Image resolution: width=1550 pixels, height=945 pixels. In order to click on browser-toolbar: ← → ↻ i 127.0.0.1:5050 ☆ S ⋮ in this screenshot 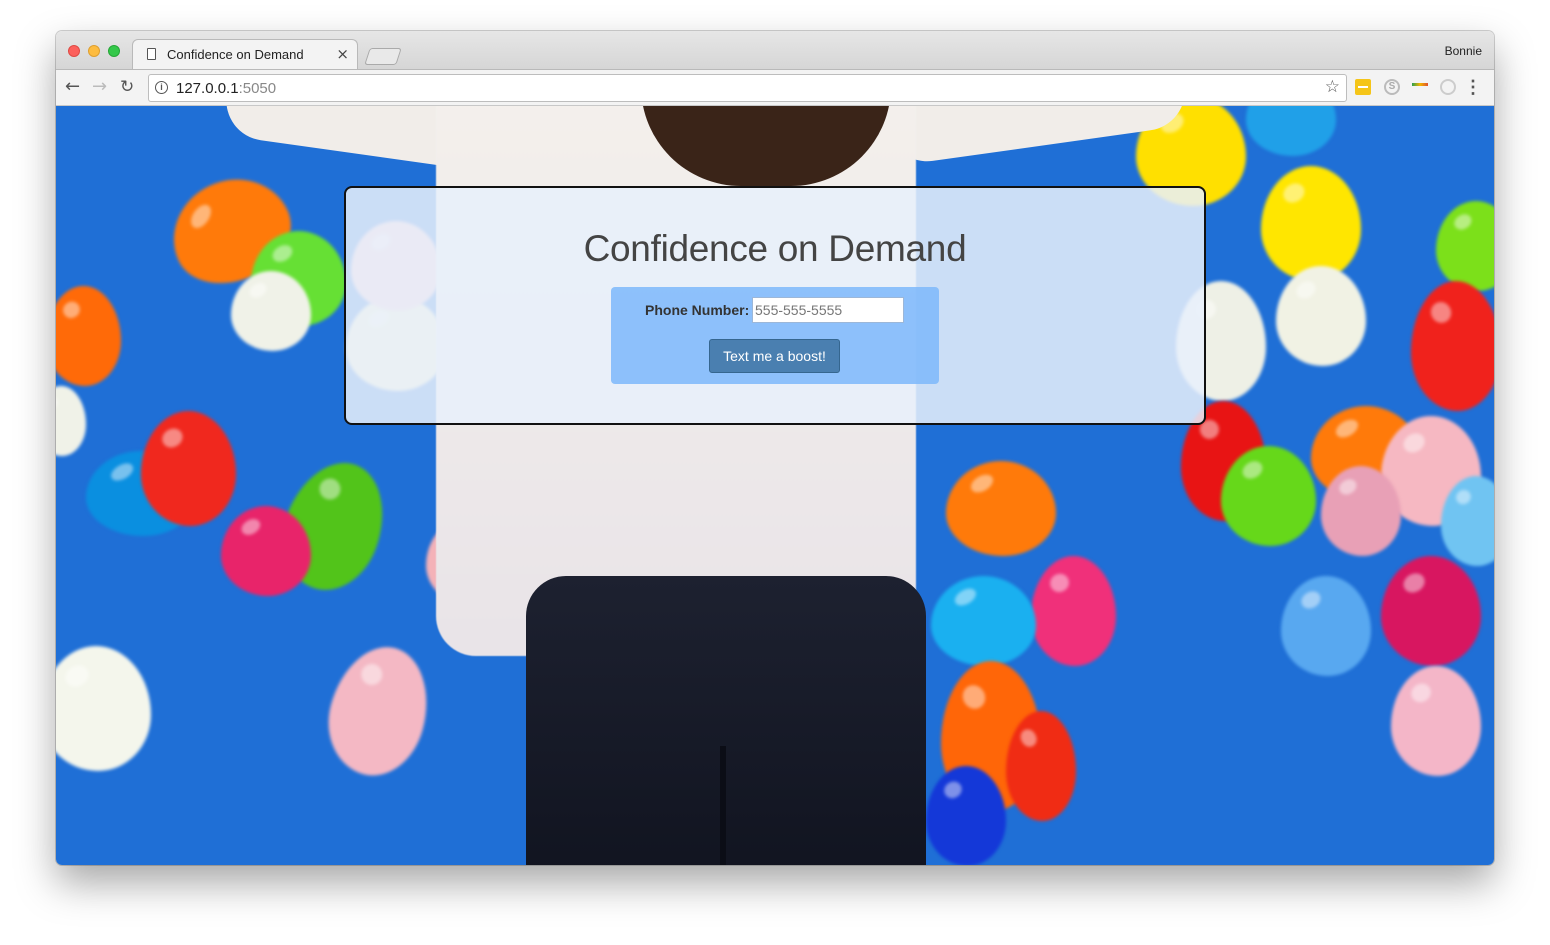, I will do `click(775, 87)`.